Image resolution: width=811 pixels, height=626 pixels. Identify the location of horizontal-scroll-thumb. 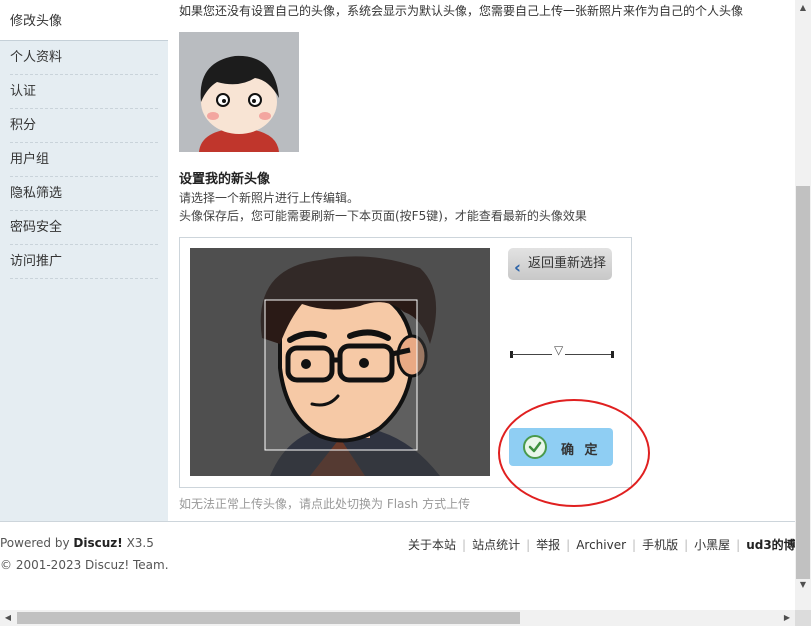
(268, 618).